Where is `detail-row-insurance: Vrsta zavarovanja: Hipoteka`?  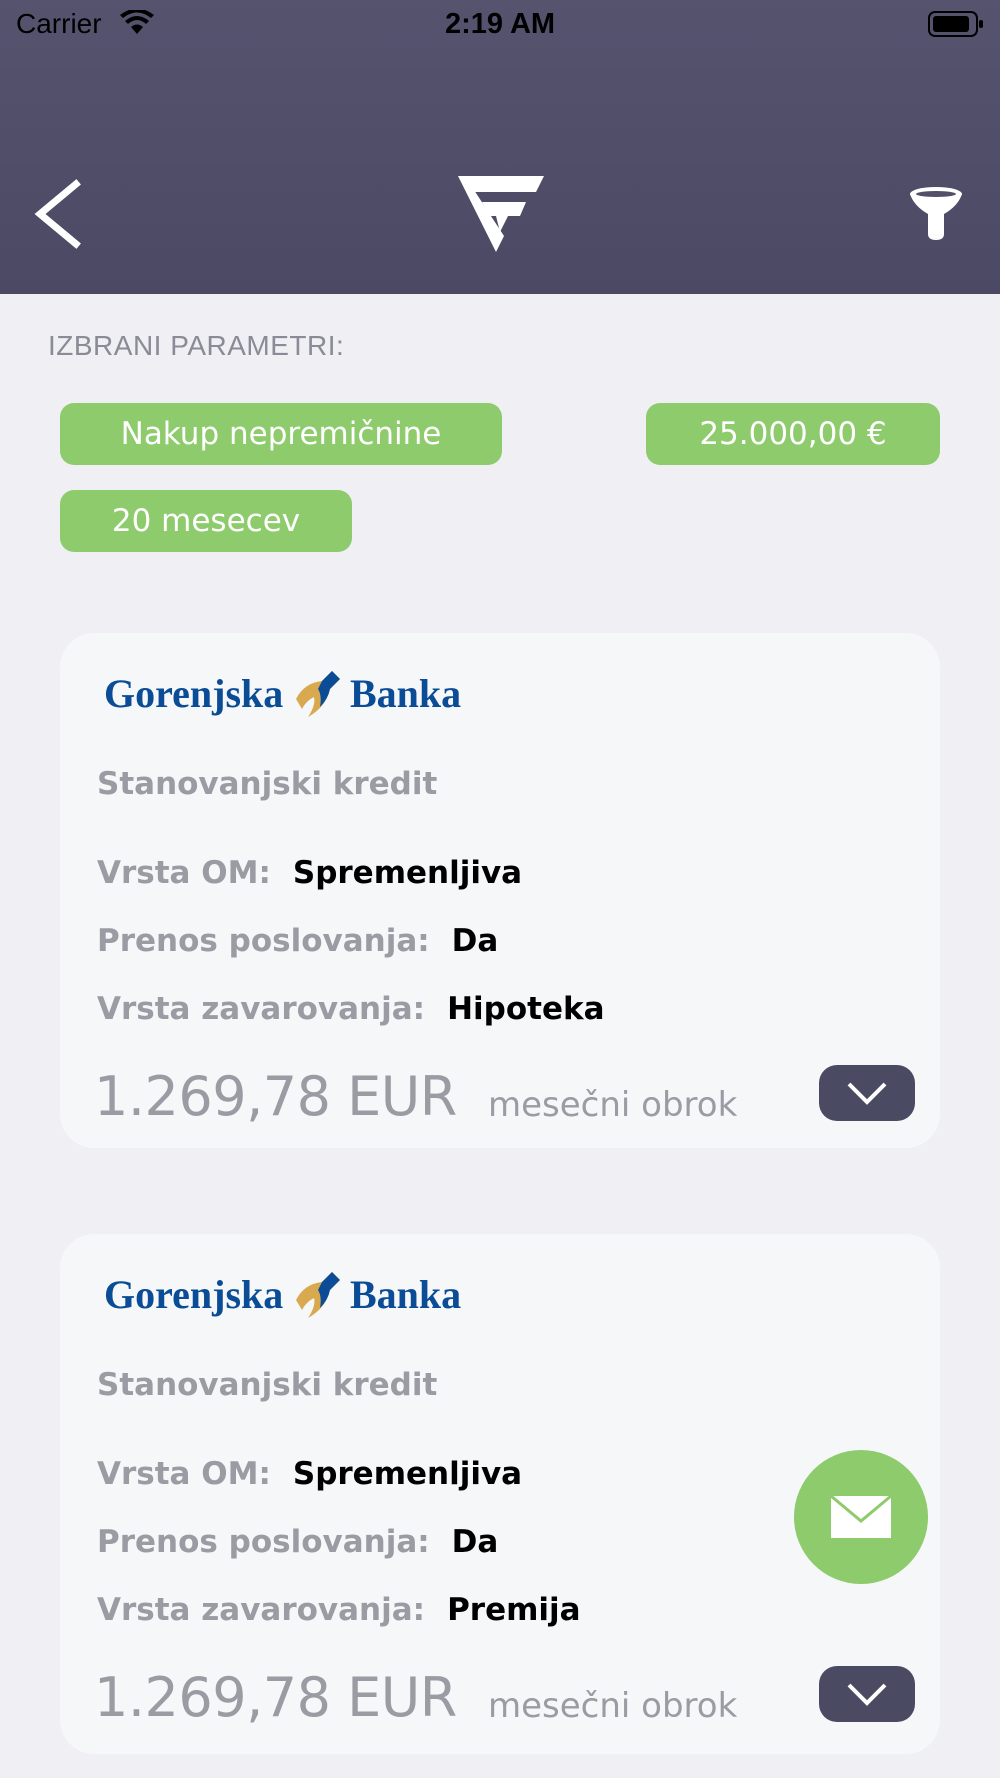 detail-row-insurance: Vrsta zavarovanja: Hipoteka is located at coordinates (351, 1009).